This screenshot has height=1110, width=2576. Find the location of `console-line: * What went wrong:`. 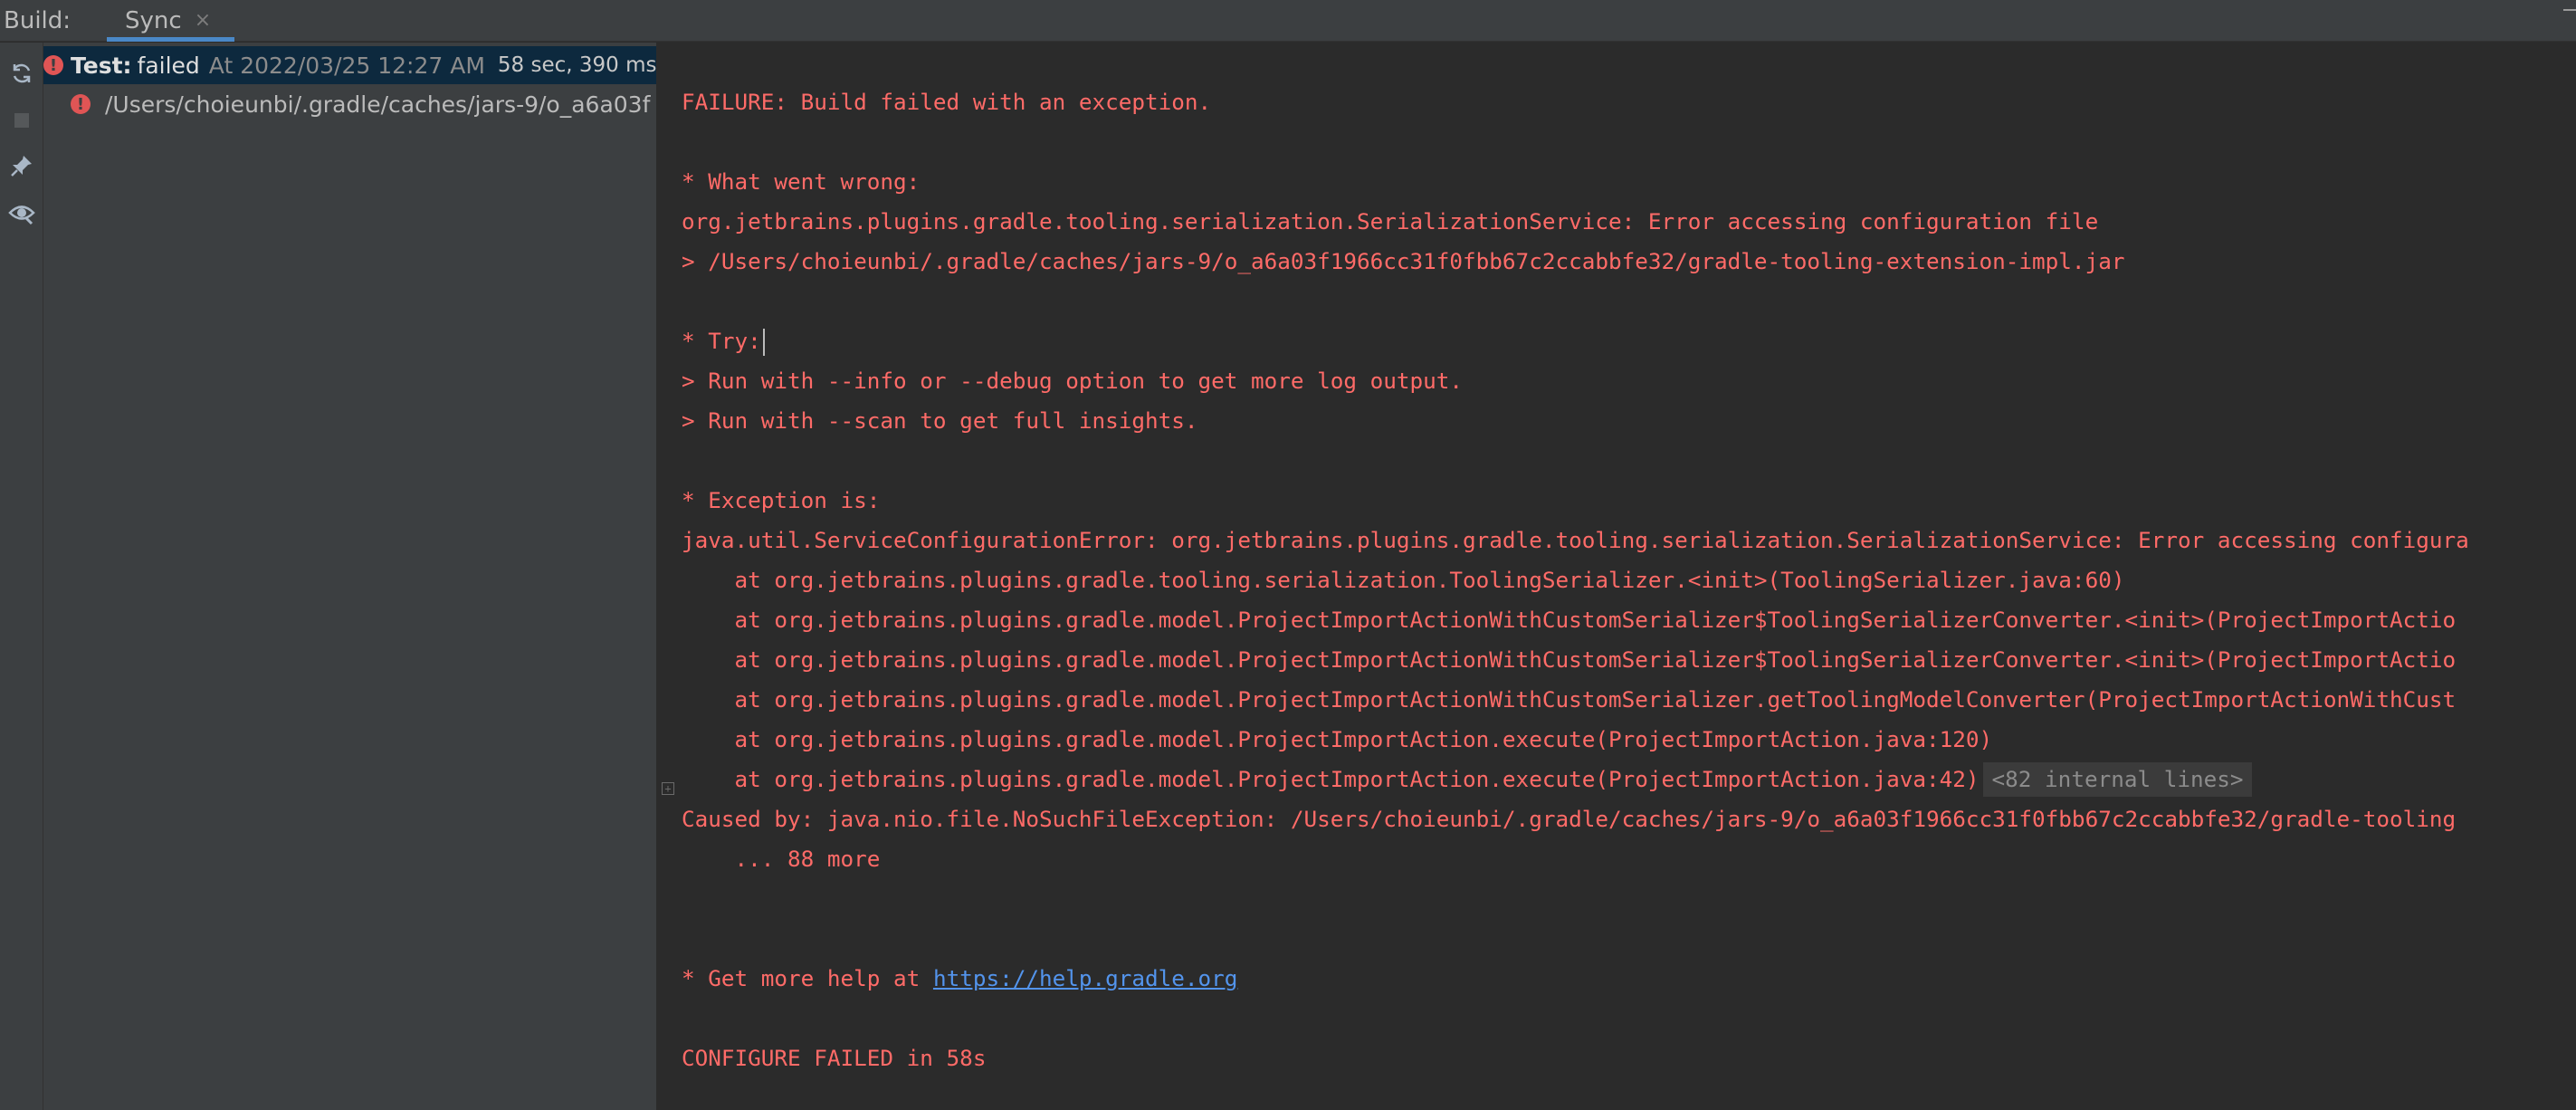

console-line: * What went wrong: is located at coordinates (801, 182).